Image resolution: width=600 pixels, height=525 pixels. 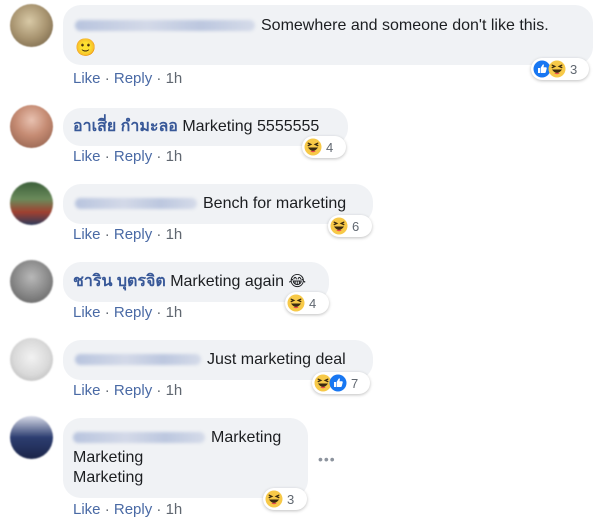 I want to click on author-name: ชาริน บุตรจิต, so click(x=119, y=281).